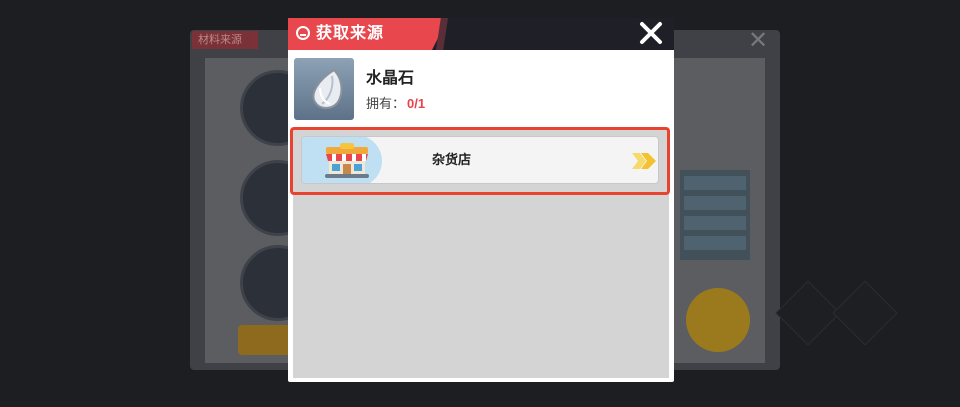 The image size is (960, 407). I want to click on source-circle-icon, so click(303, 33).